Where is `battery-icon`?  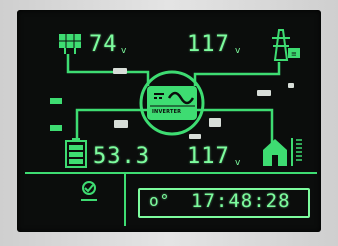 battery-icon is located at coordinates (76, 153).